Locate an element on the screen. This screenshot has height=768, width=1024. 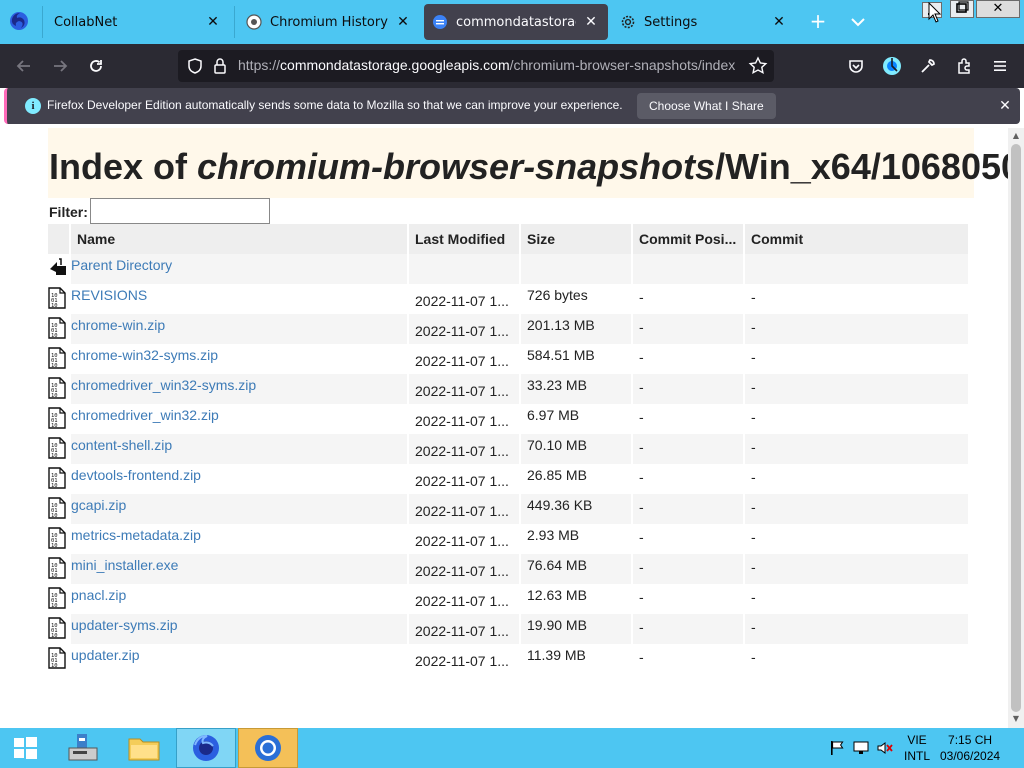
system-clock: 7:15 CH 03/06/2024 is located at coordinates (970, 748).